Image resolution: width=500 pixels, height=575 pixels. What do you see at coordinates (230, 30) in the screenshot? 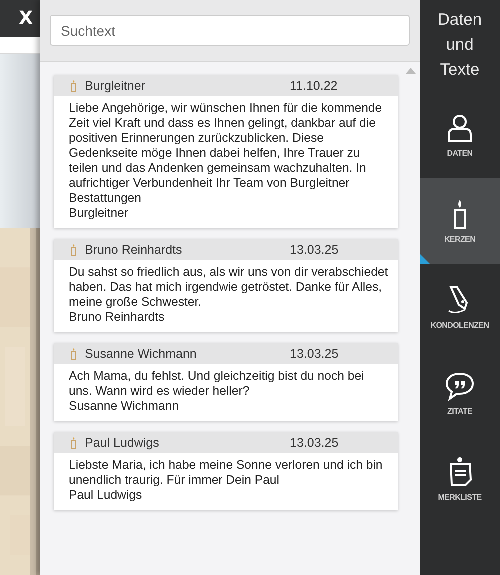
I see `search-field: Suchtext` at bounding box center [230, 30].